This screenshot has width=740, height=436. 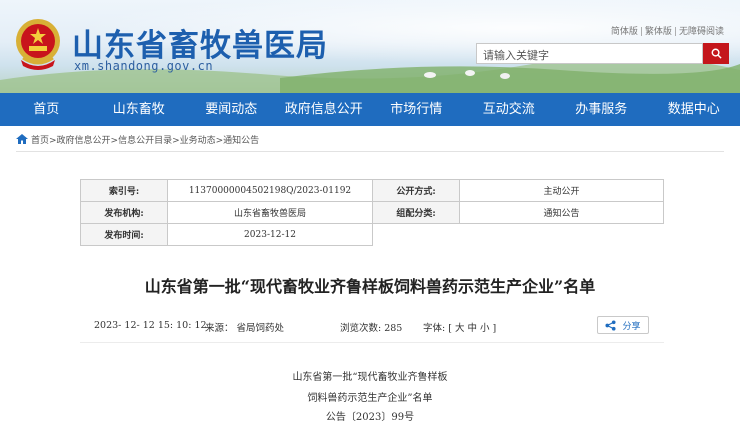 I want to click on nav-item-shandong-husbandry: 山东畜牧, so click(x=139, y=109).